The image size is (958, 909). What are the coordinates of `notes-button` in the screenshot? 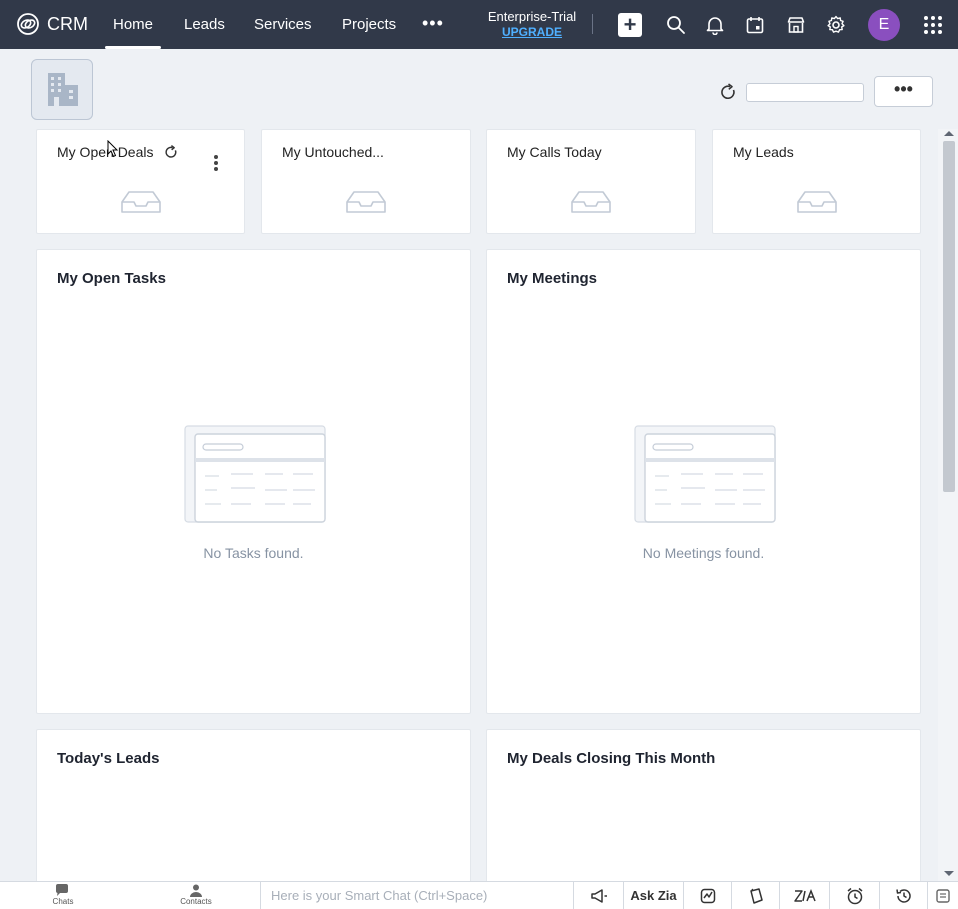 It's located at (756, 895).